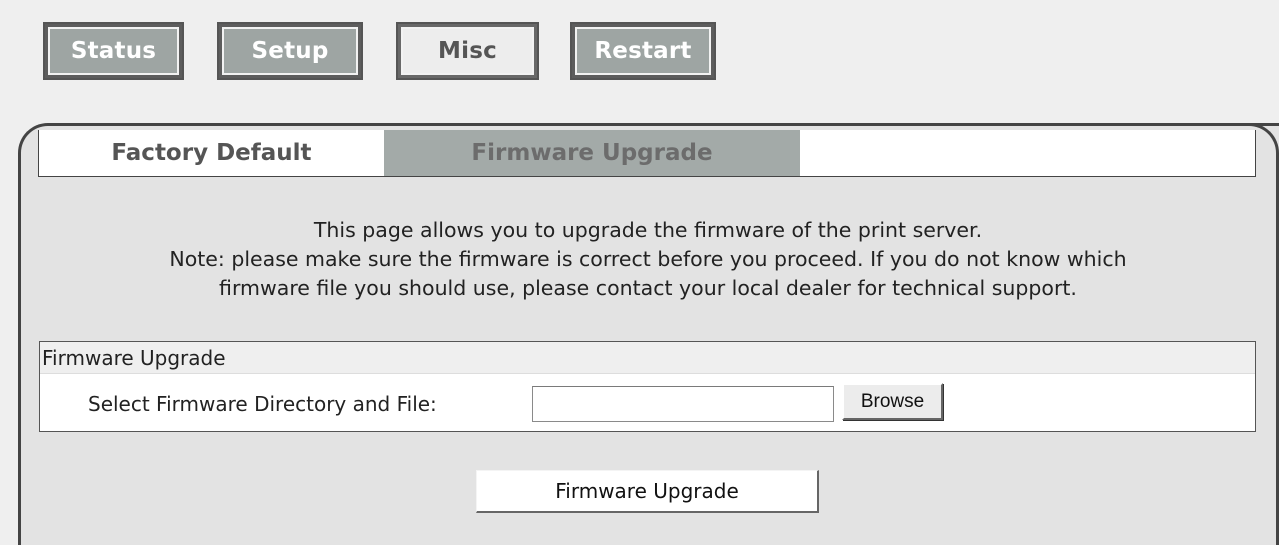 This screenshot has width=1279, height=545. Describe the element at coordinates (647, 491) in the screenshot. I see `firmware-upgrade-button: Firmware Upgrade` at that location.